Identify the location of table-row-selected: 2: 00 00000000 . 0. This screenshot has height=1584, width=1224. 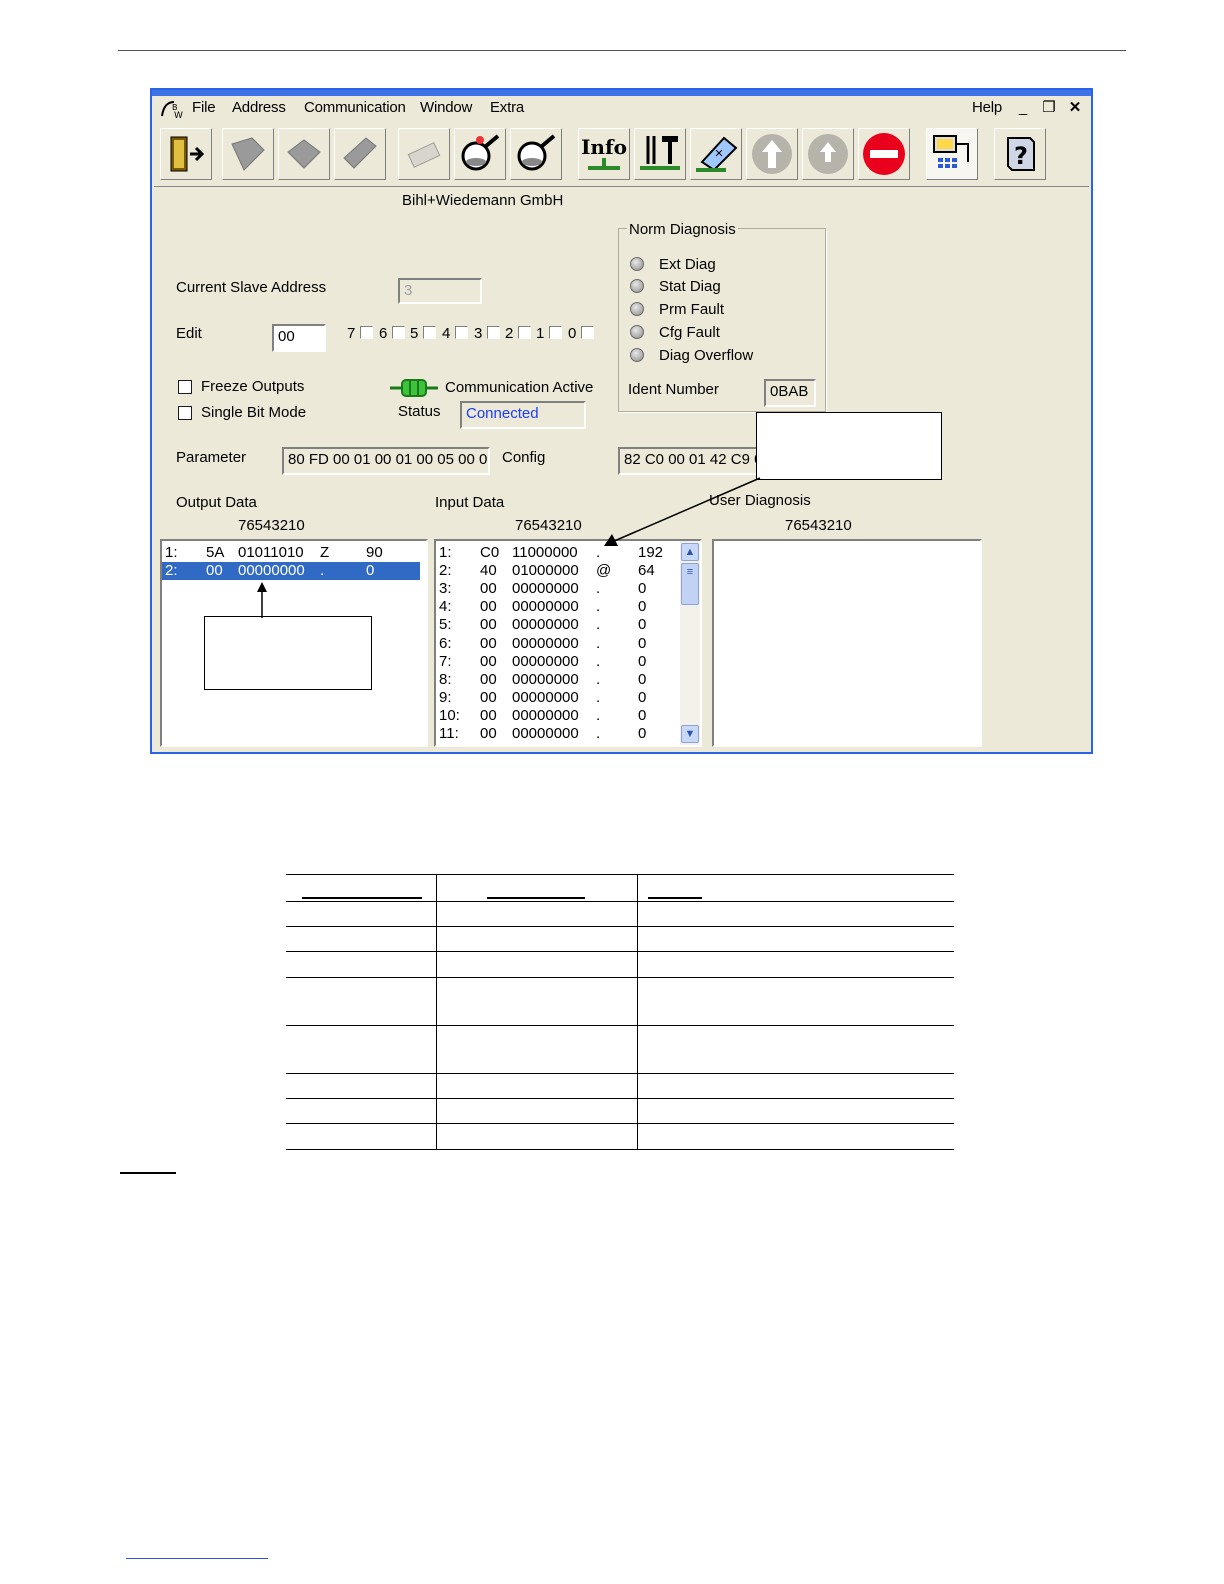
(291, 571).